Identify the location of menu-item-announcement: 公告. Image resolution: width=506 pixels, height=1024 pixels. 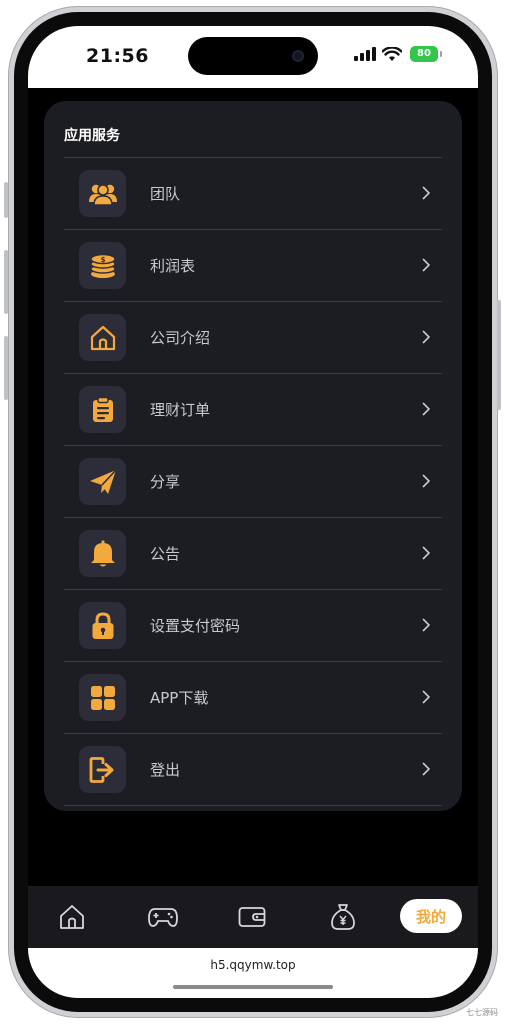
(253, 553).